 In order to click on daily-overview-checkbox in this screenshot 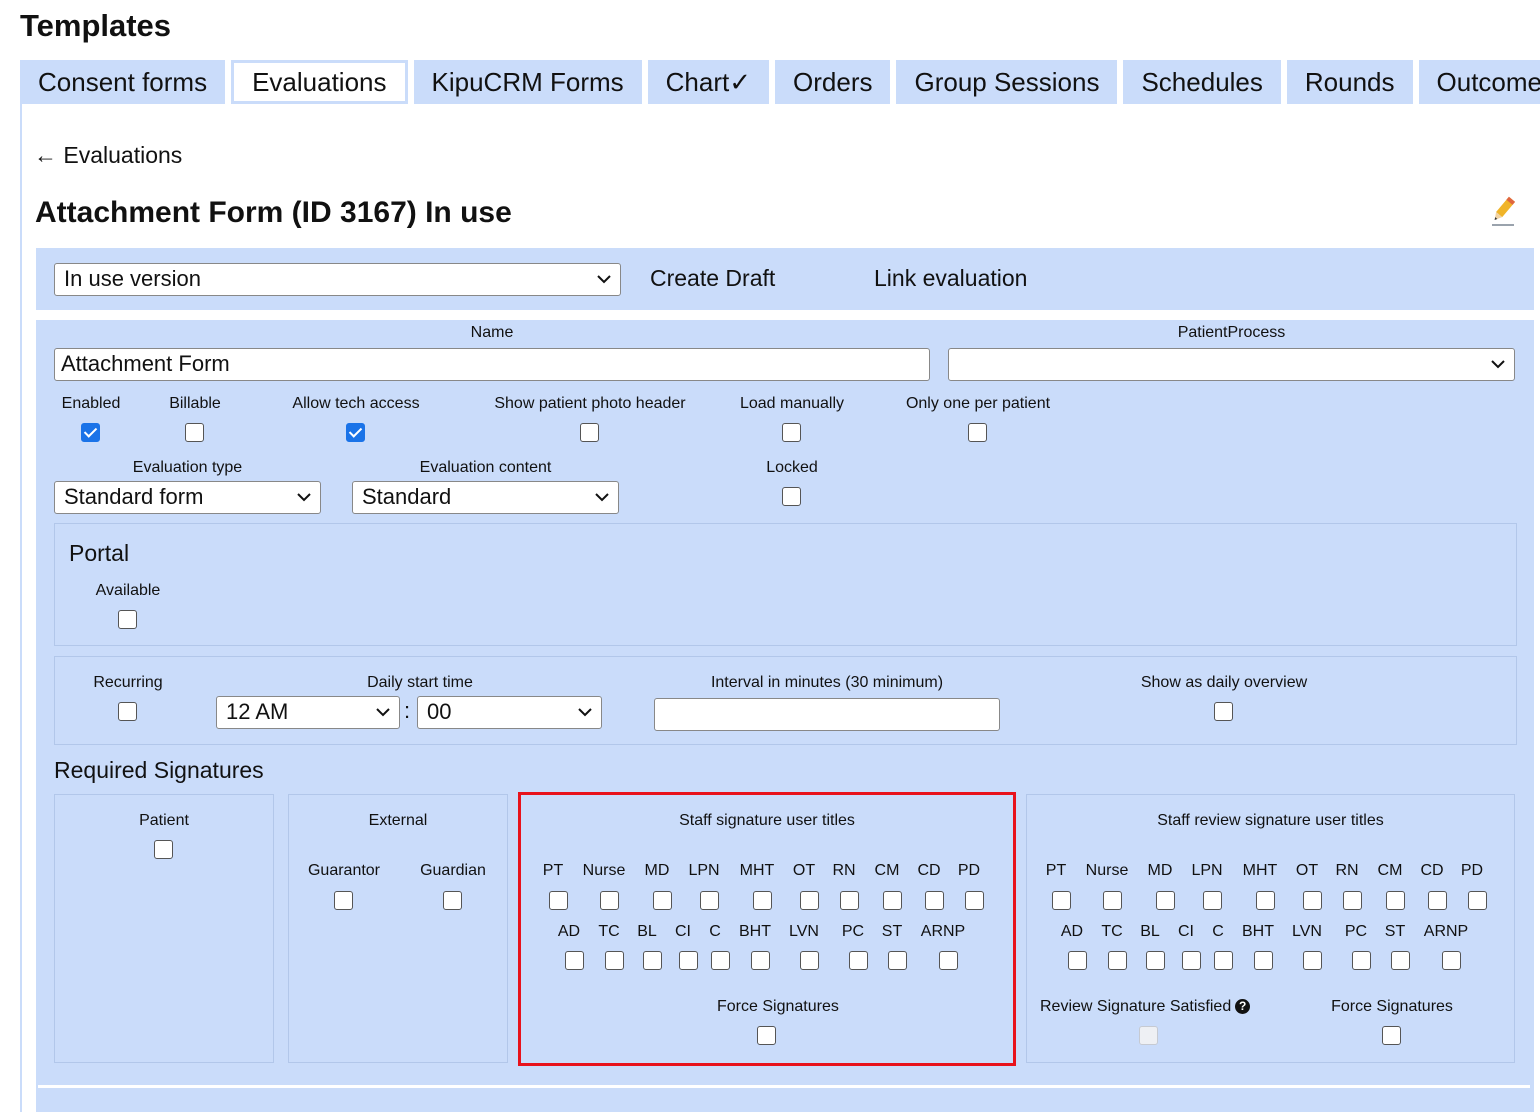, I will do `click(1223, 711)`.